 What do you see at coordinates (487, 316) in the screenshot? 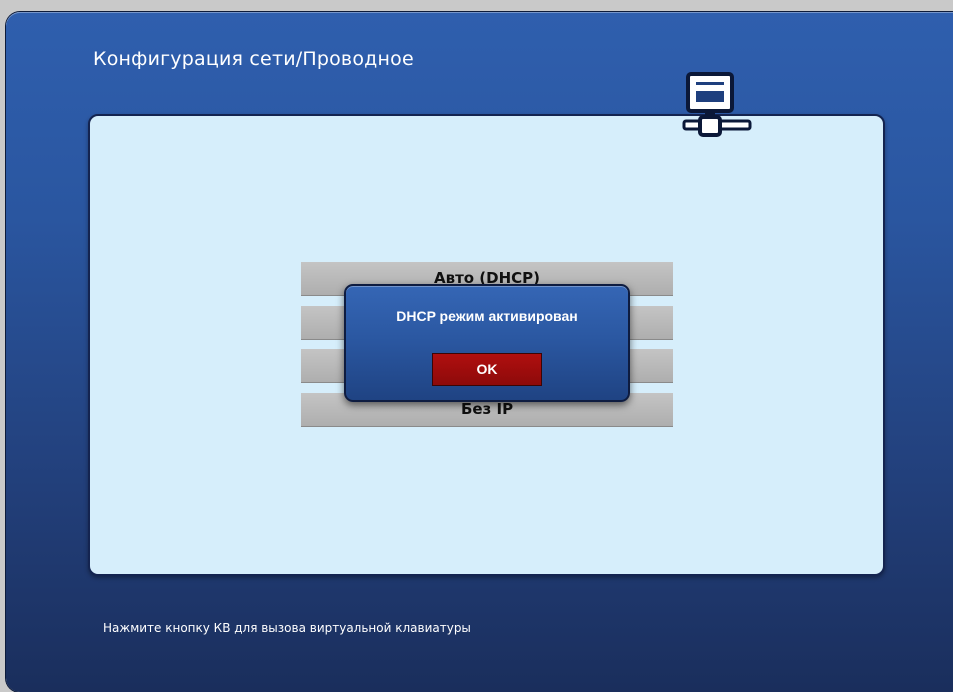
I see `dialog-message: DHCP режим активирован` at bounding box center [487, 316].